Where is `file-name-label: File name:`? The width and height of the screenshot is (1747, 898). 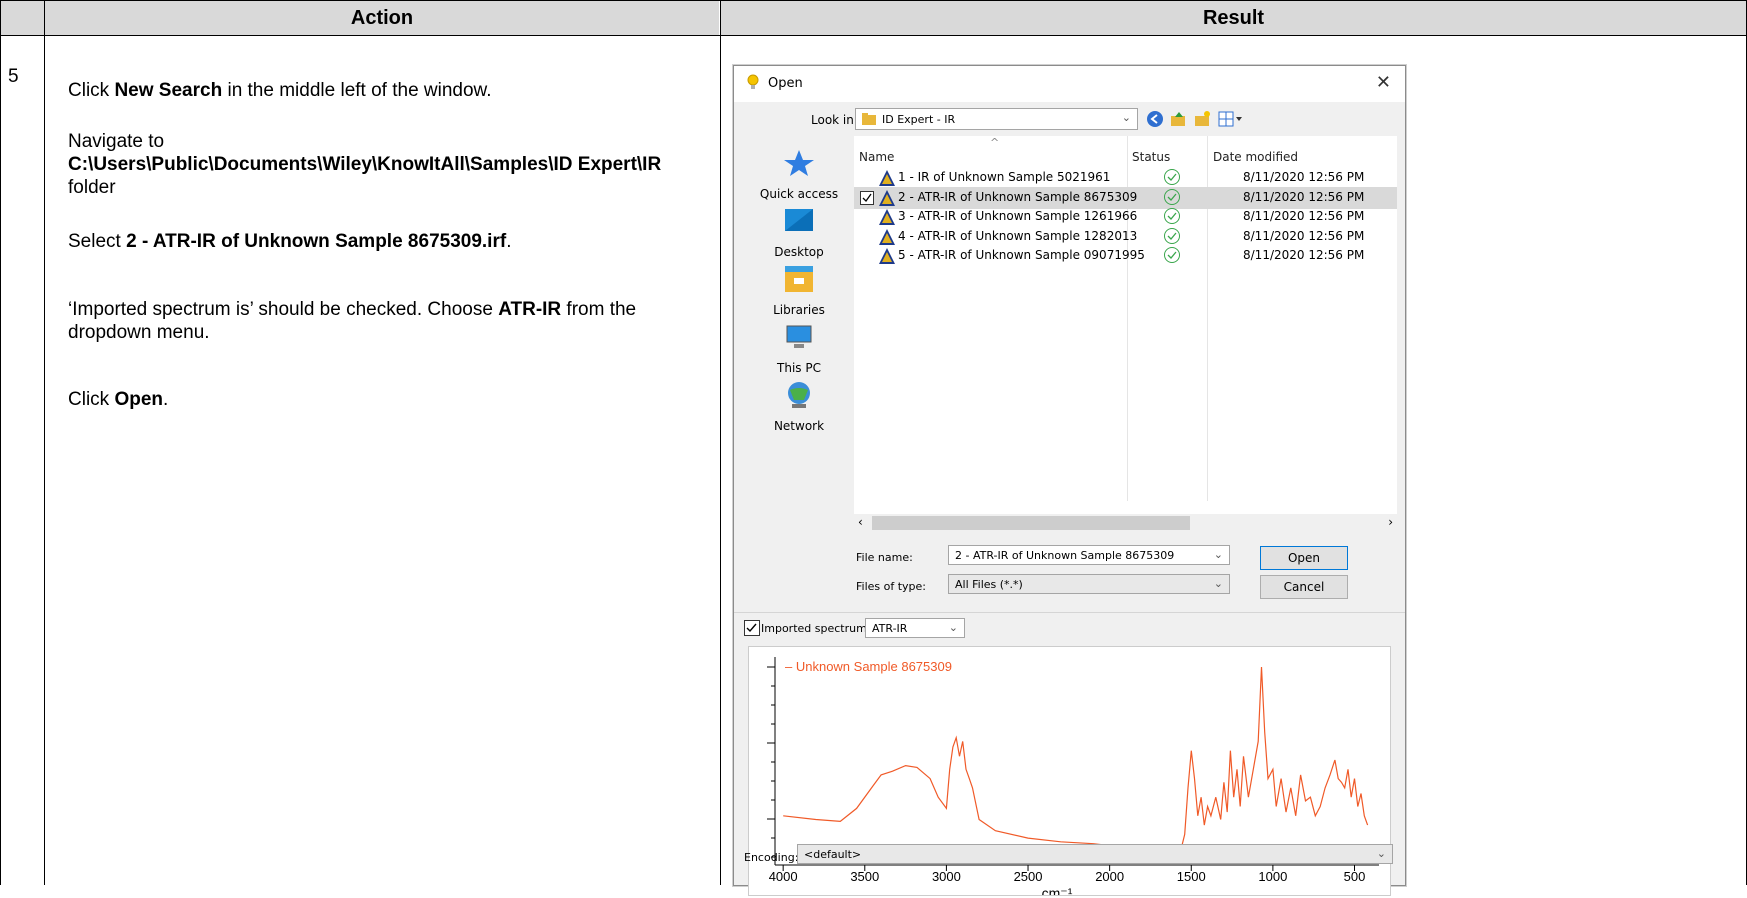
file-name-label: File name: is located at coordinates (884, 557).